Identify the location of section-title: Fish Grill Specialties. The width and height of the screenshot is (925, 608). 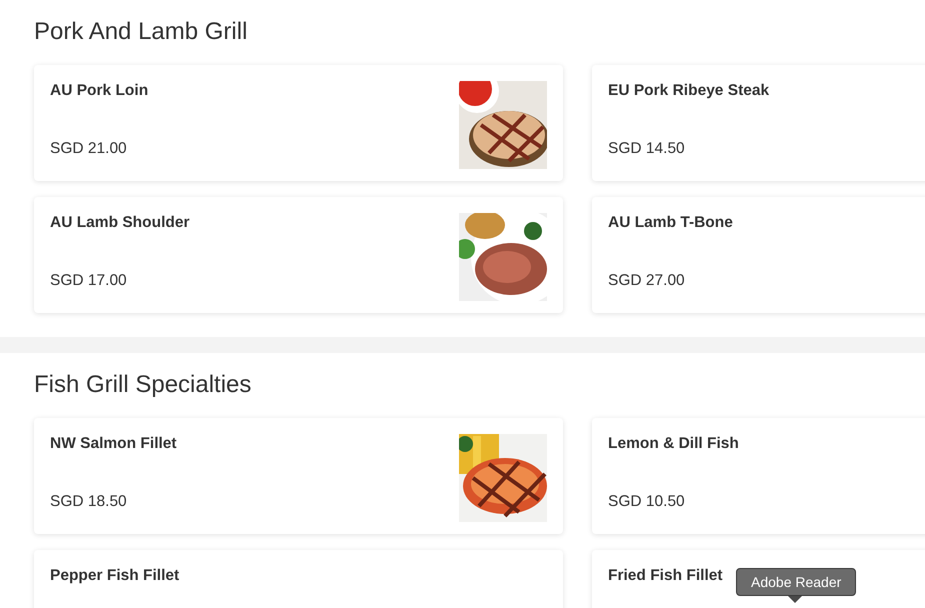
(143, 385).